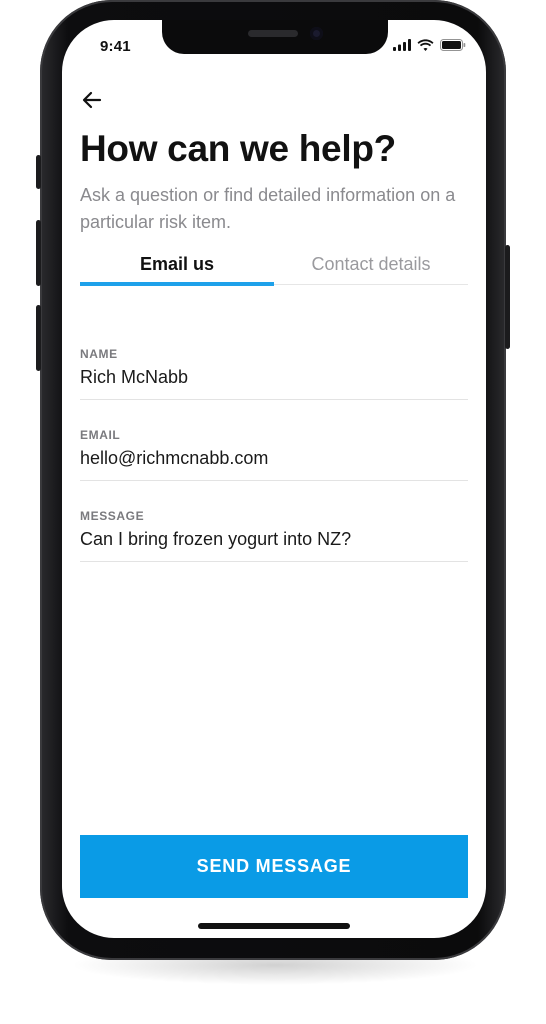 This screenshot has width=546, height=1024. I want to click on name-input: Rich McNabb, so click(134, 377).